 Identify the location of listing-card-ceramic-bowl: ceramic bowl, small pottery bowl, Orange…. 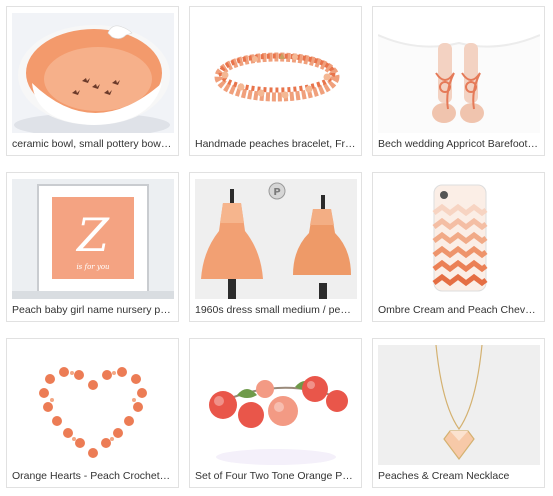
(92, 81).